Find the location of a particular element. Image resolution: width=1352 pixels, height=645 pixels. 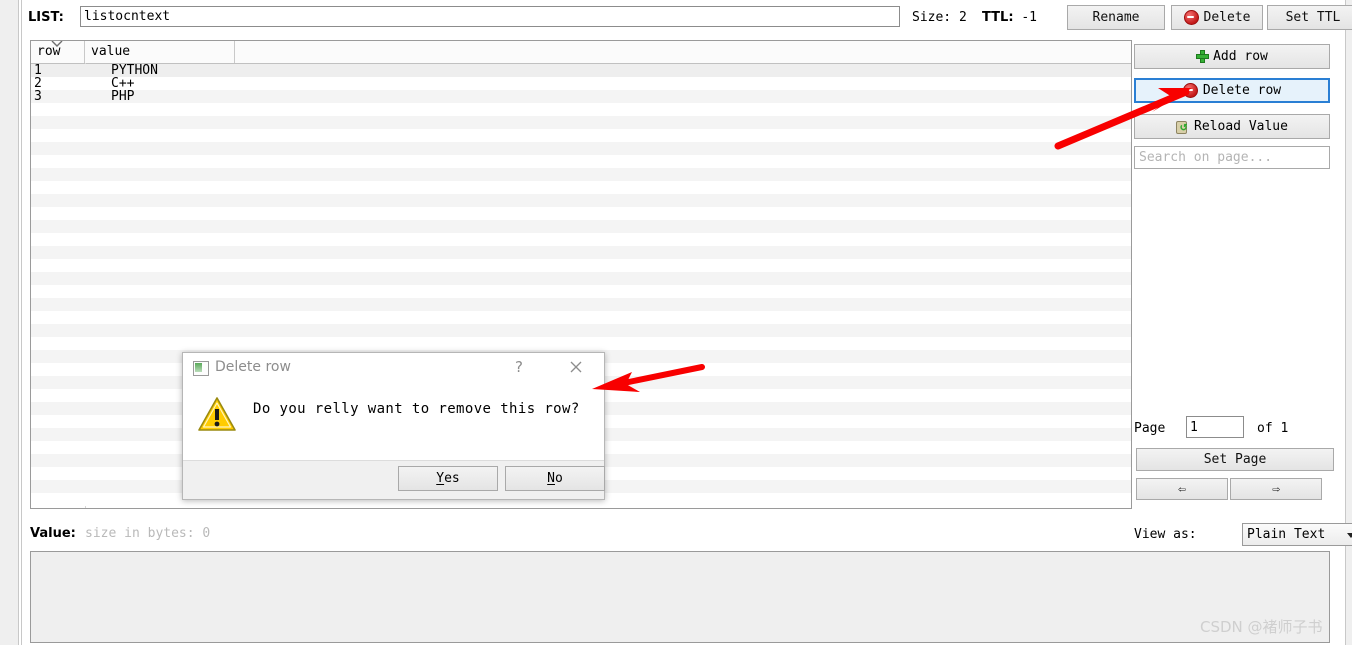

help-icon: ? is located at coordinates (519, 367).